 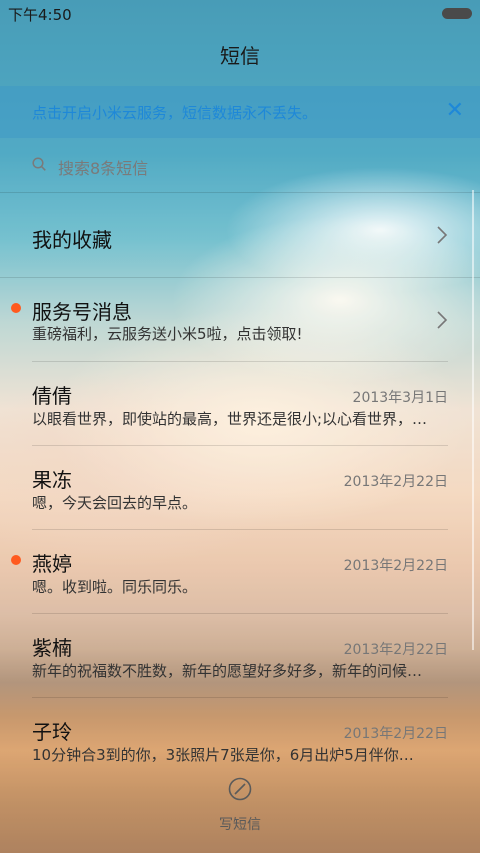 I want to click on contact-name: 紫楠, so click(x=52, y=648).